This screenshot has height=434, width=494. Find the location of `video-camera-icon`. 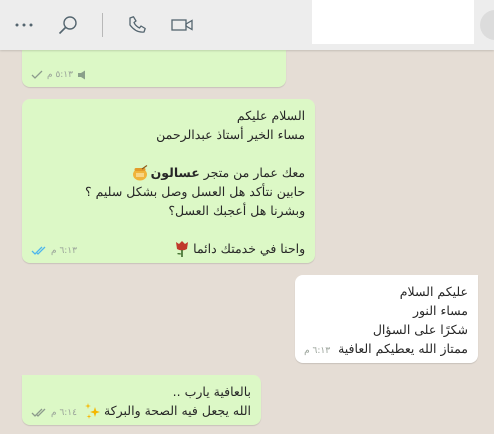

video-camera-icon is located at coordinates (182, 25).